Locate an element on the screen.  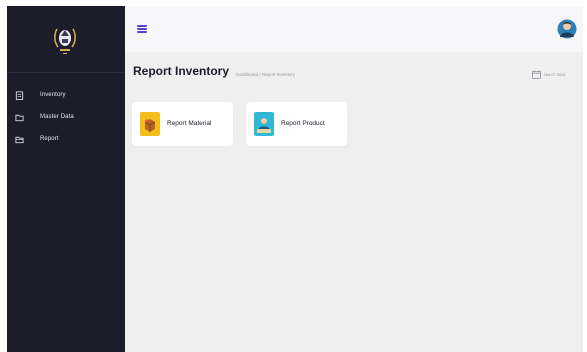
sidebar-nav: Inventory Master Data Report is located at coordinates (66, 117).